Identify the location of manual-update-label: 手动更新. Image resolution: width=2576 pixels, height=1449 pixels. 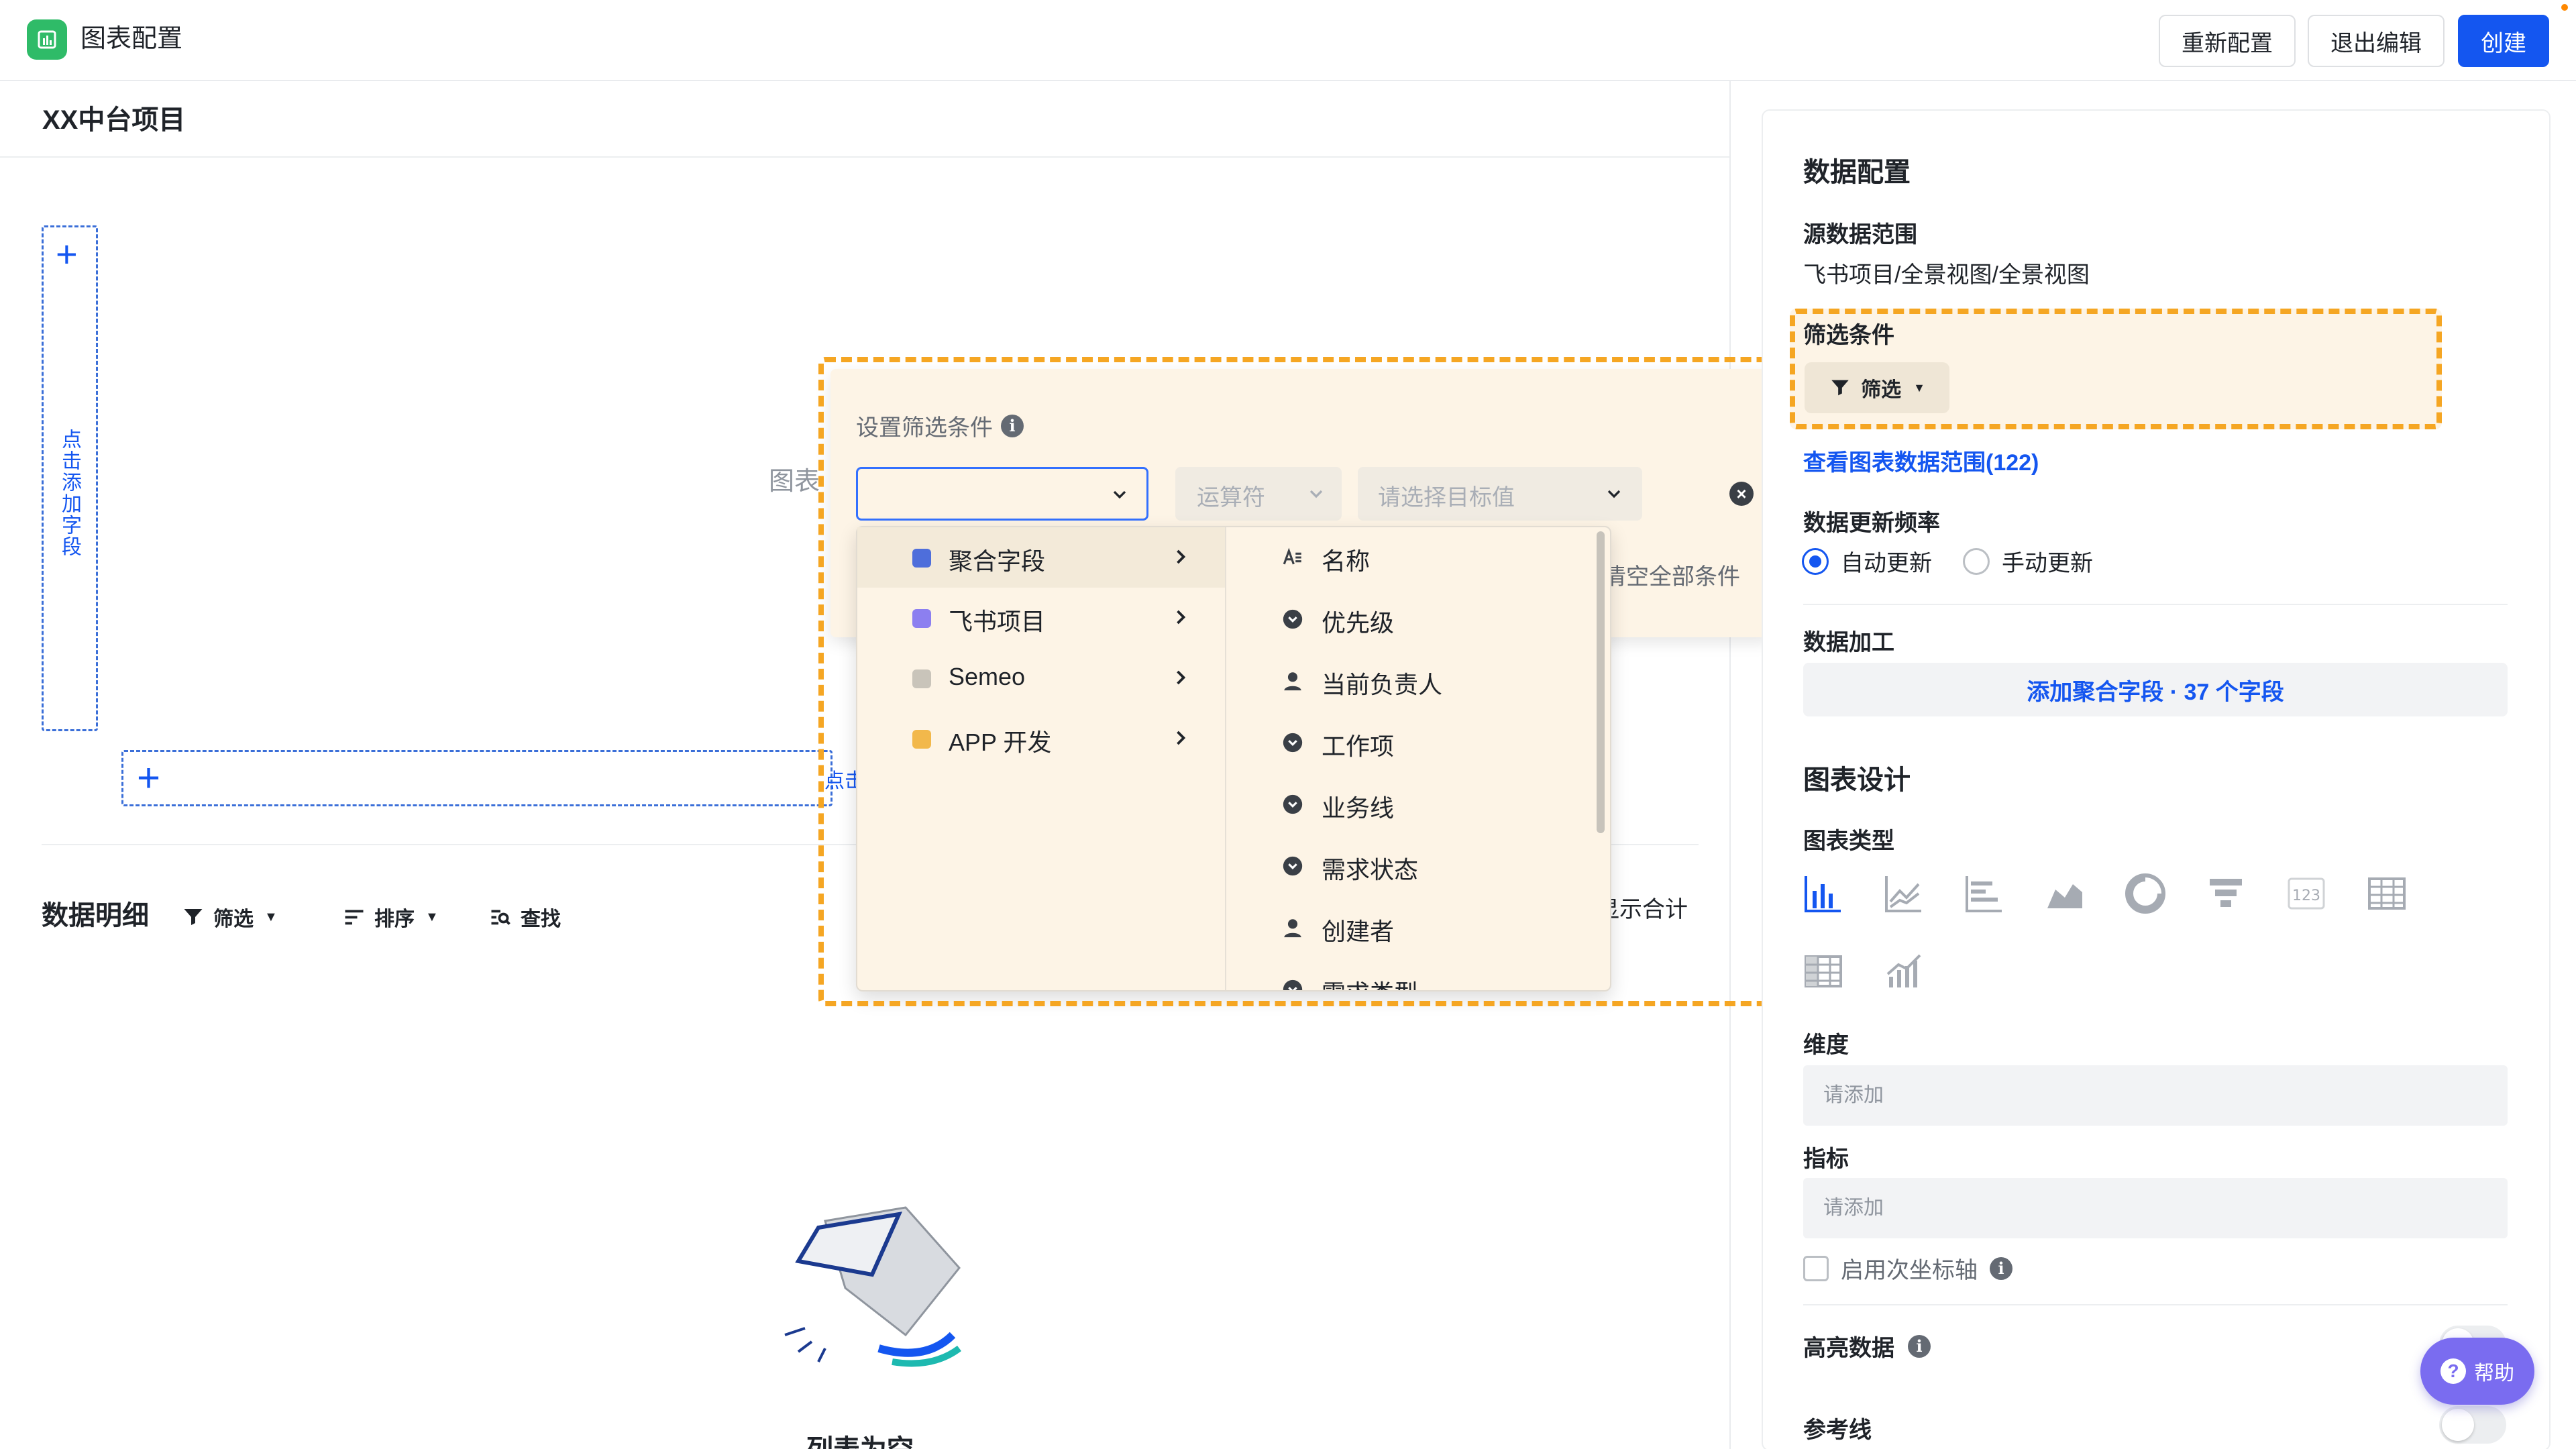
(2047, 563).